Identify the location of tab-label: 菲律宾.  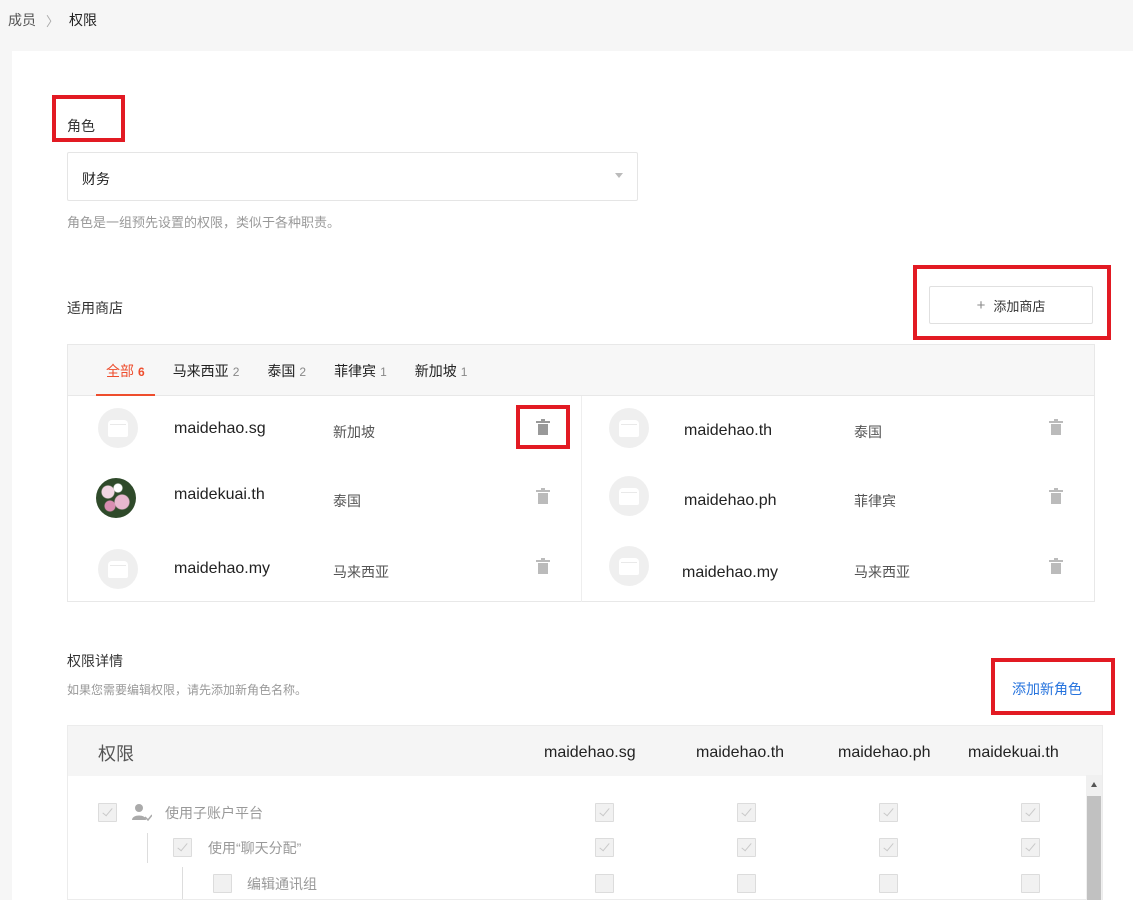
(355, 371).